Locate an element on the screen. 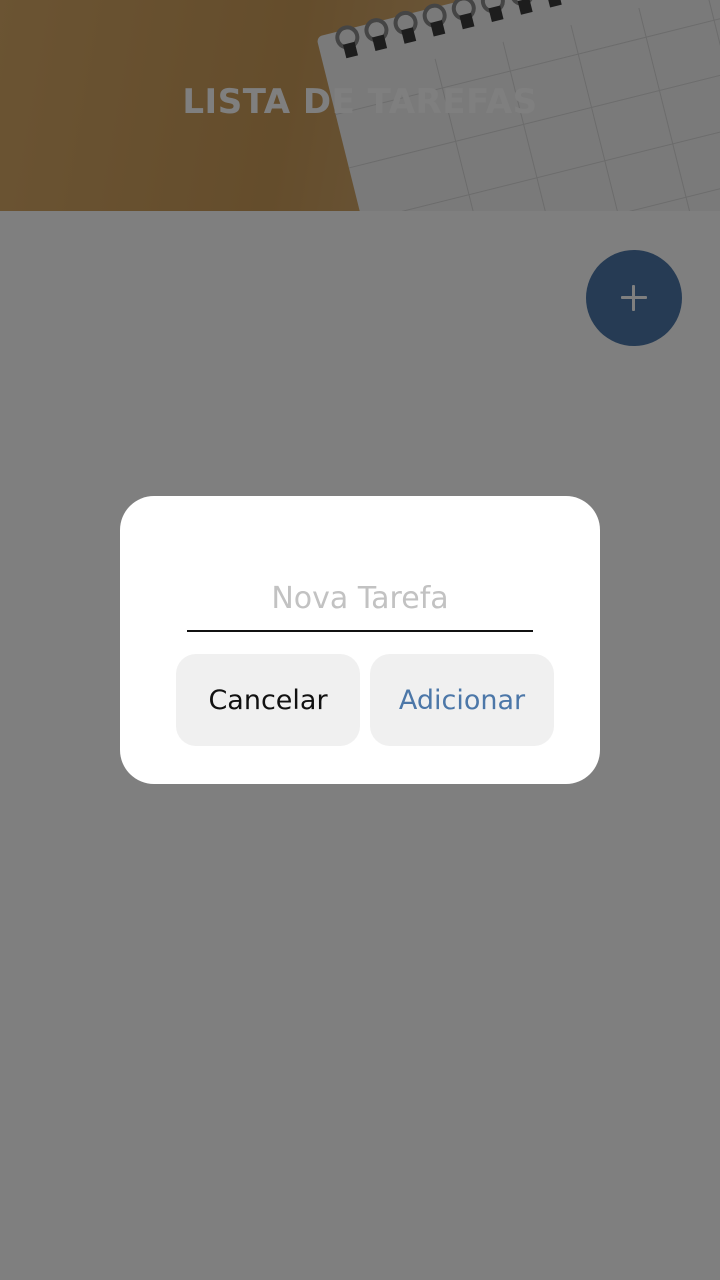  new-task-input is located at coordinates (360, 599).